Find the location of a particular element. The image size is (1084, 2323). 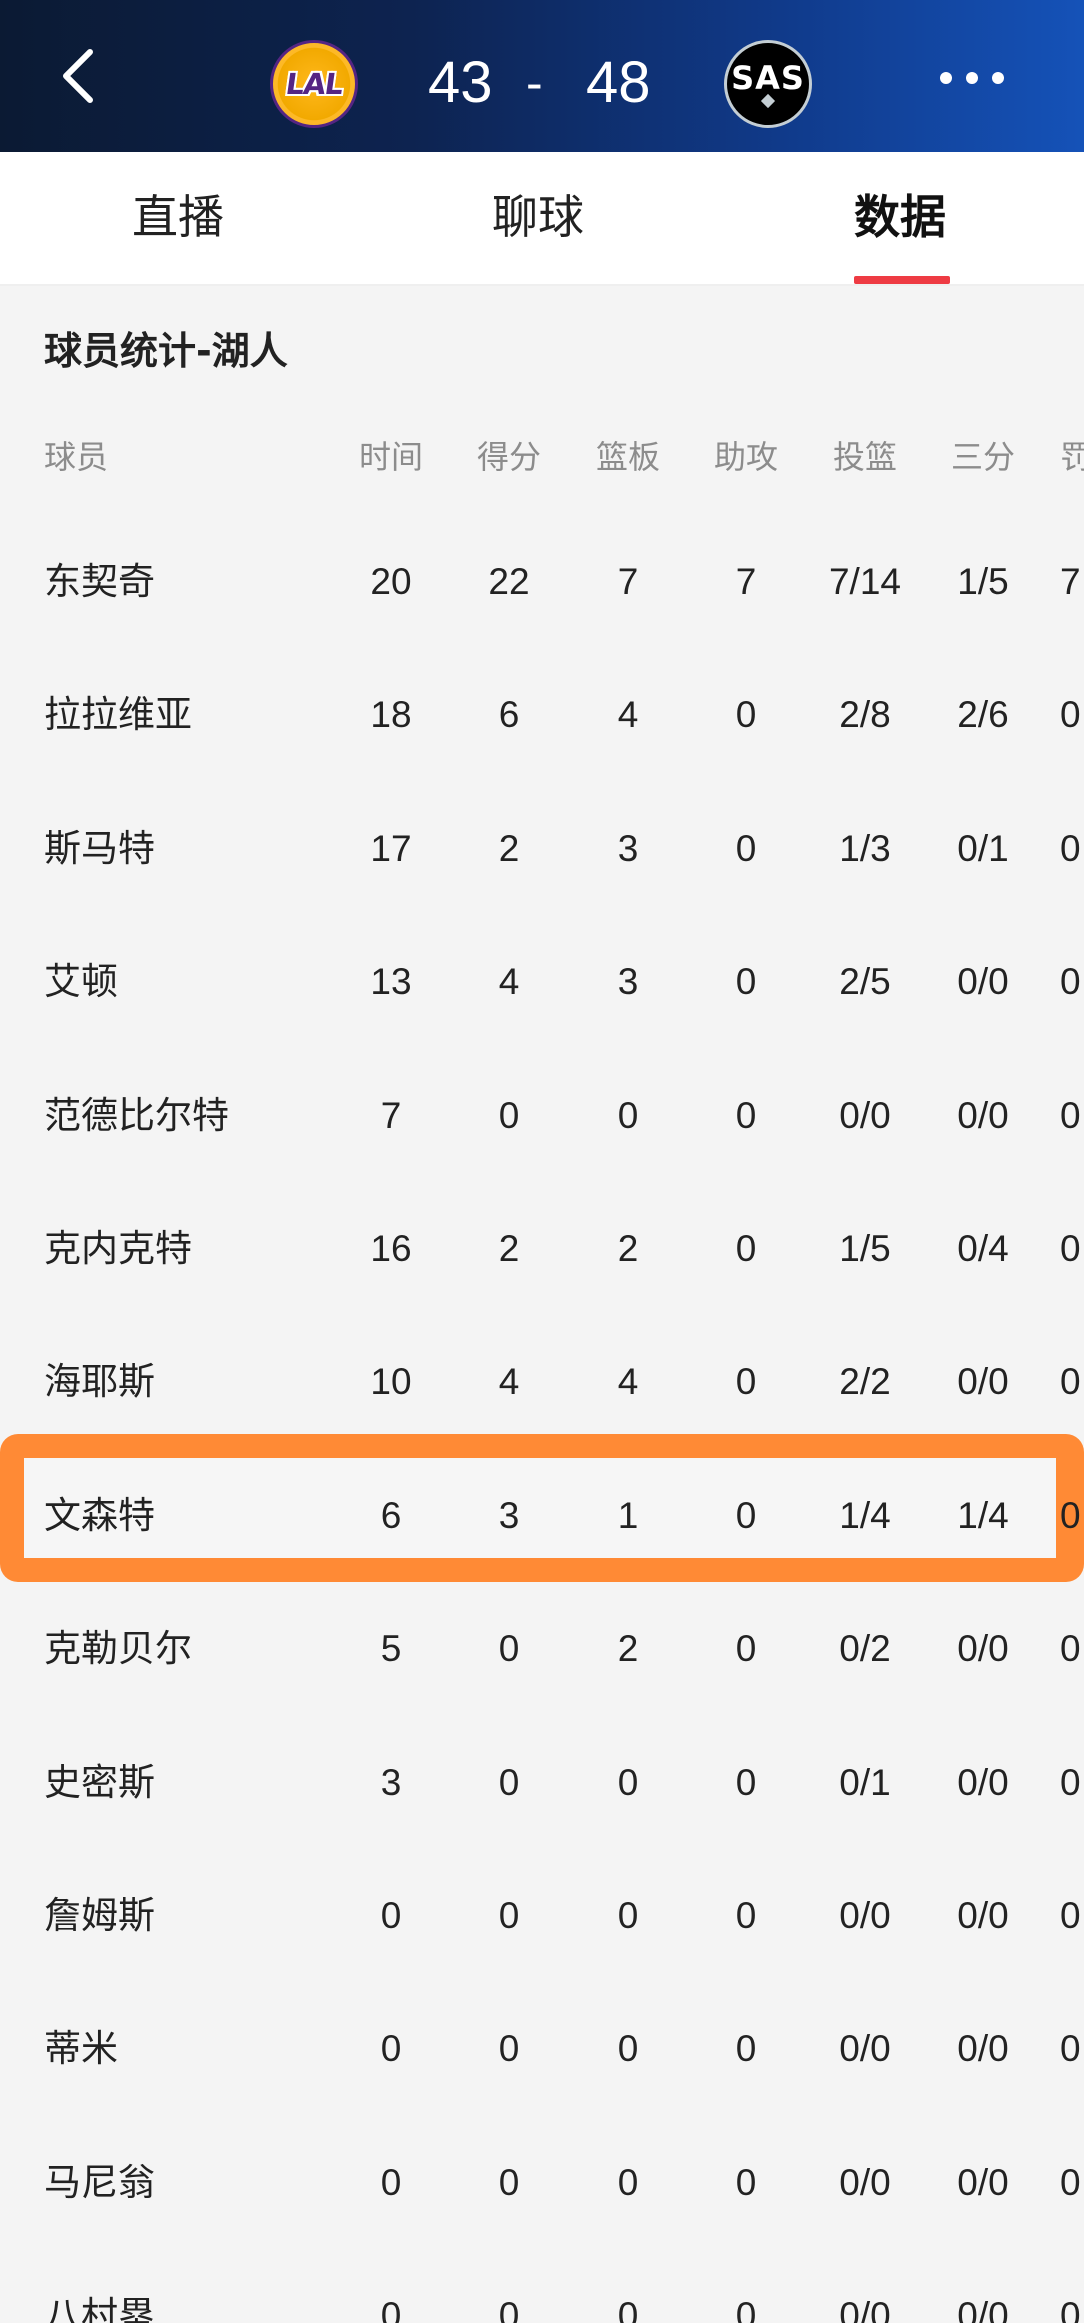

table-row: 东契奇 20 22 7 7 7/14 1/5 7 is located at coordinates (542, 581).